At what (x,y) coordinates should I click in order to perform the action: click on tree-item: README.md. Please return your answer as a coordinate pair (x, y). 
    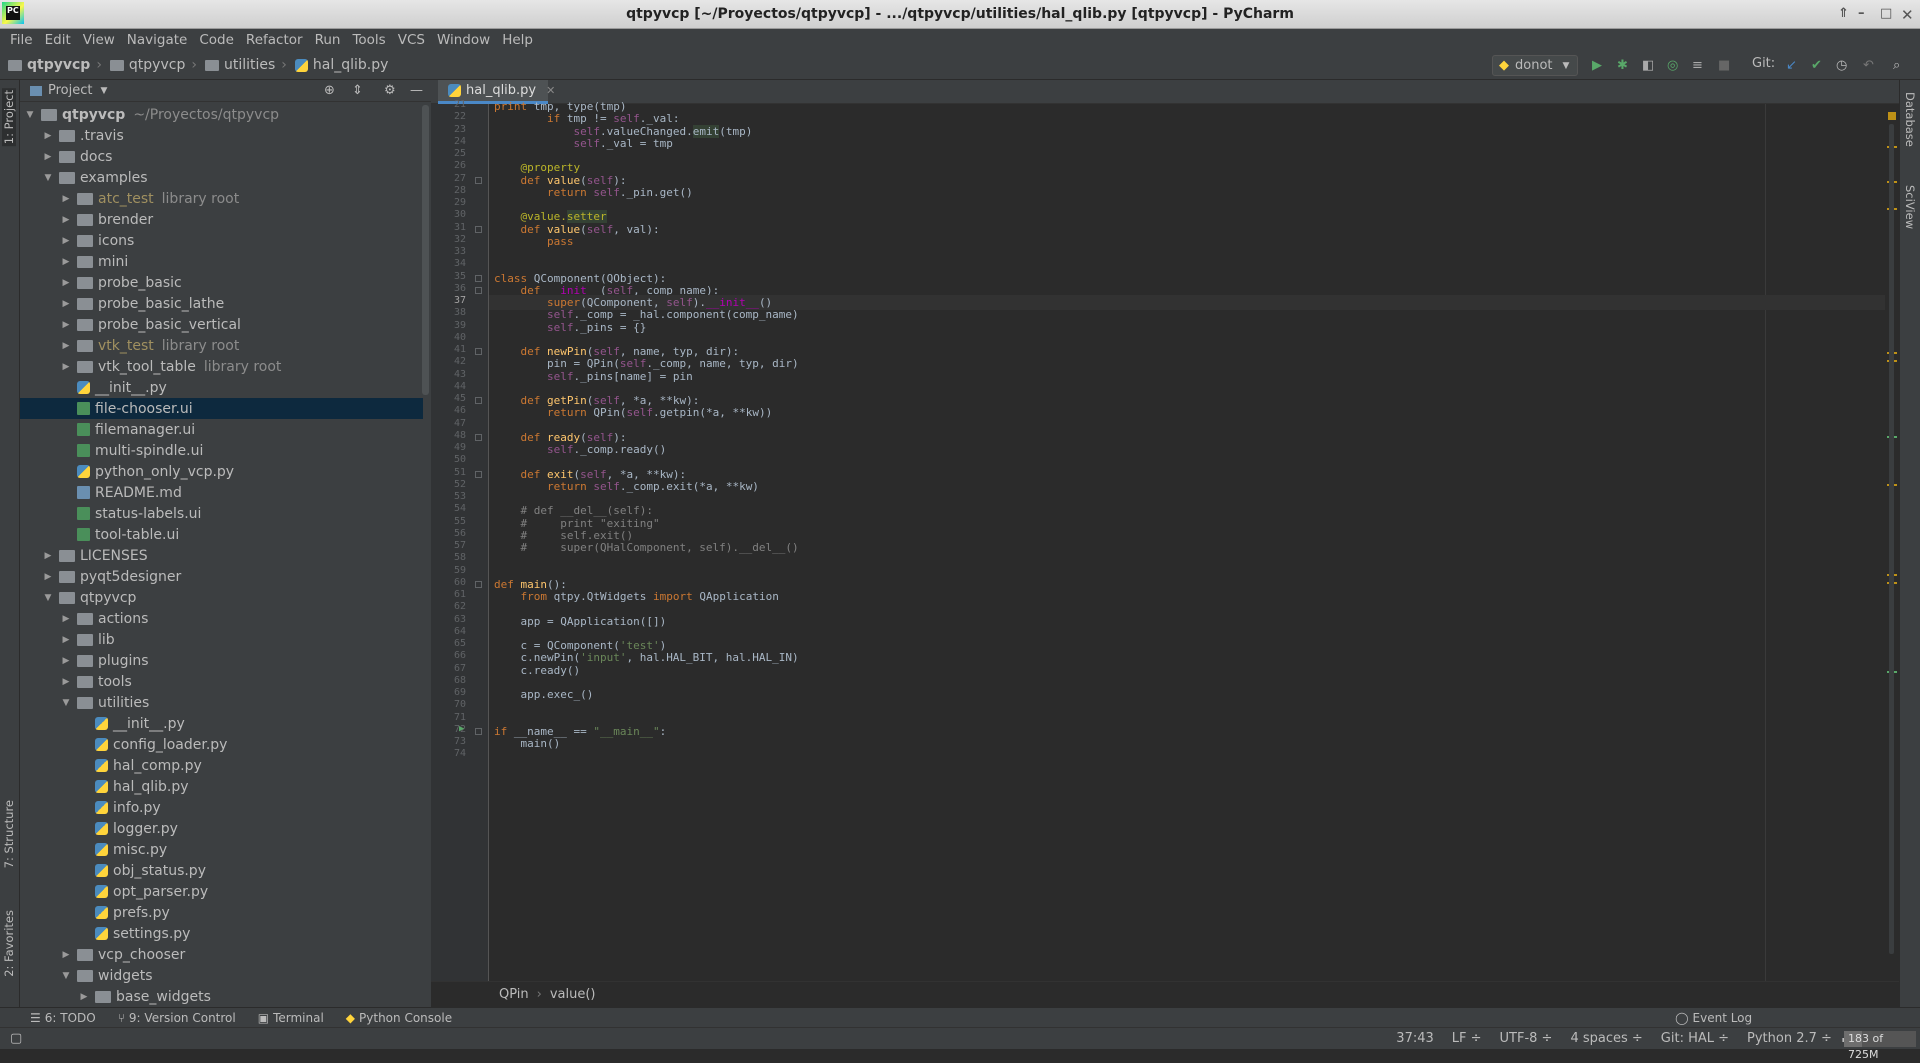
    Looking at the image, I should click on (221, 492).